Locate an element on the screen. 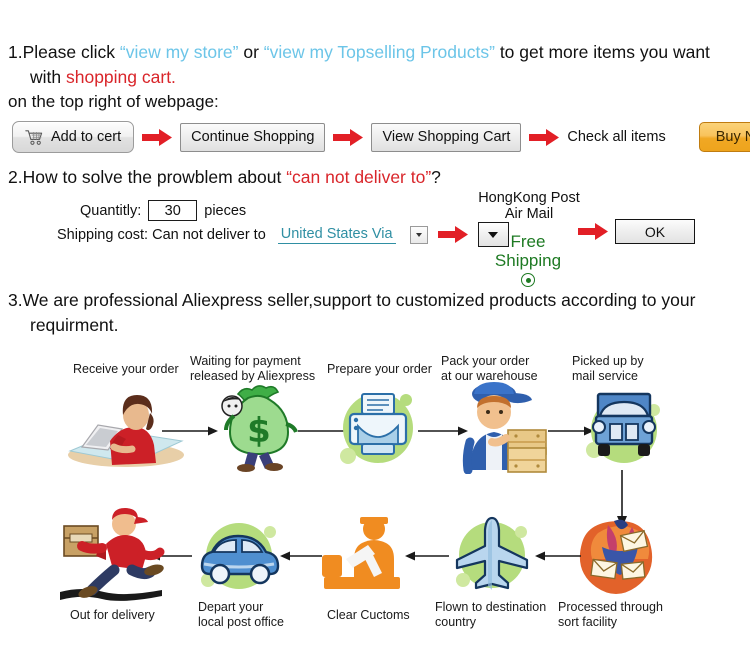  buy-now-button: Buy Now is located at coordinates (724, 137).